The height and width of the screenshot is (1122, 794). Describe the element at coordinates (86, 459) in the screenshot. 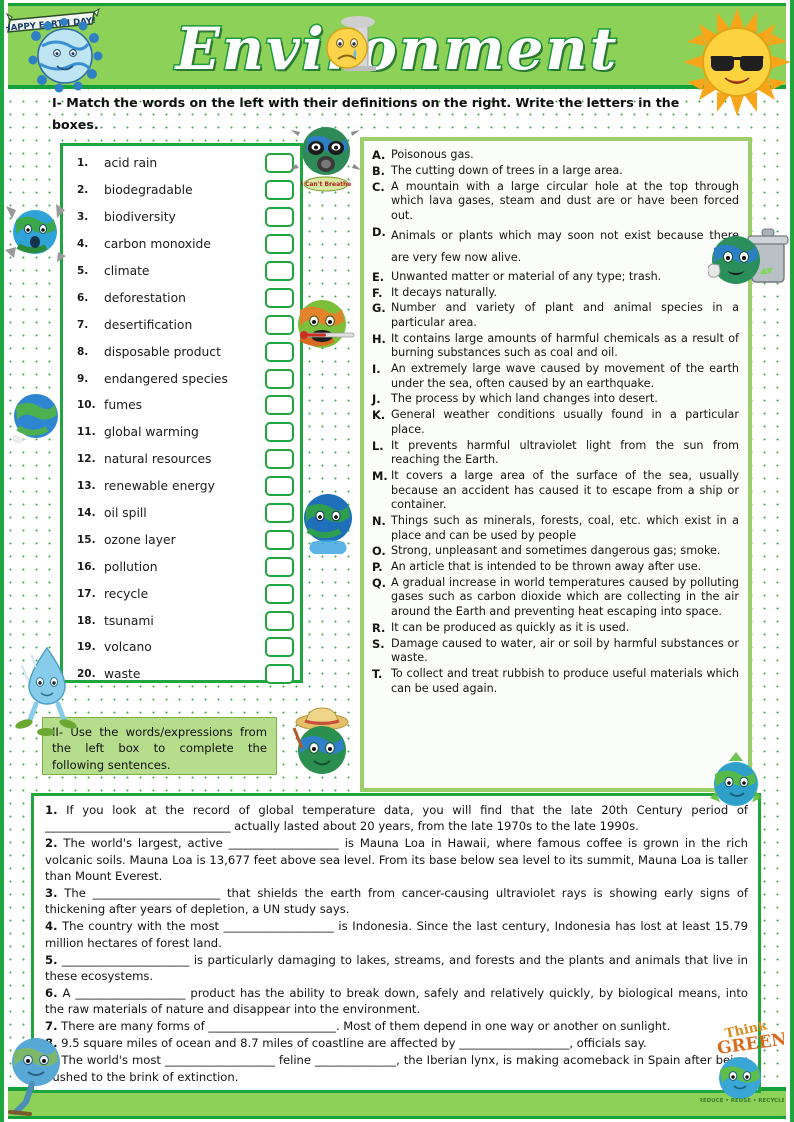

I see `word-number: 12.` at that location.